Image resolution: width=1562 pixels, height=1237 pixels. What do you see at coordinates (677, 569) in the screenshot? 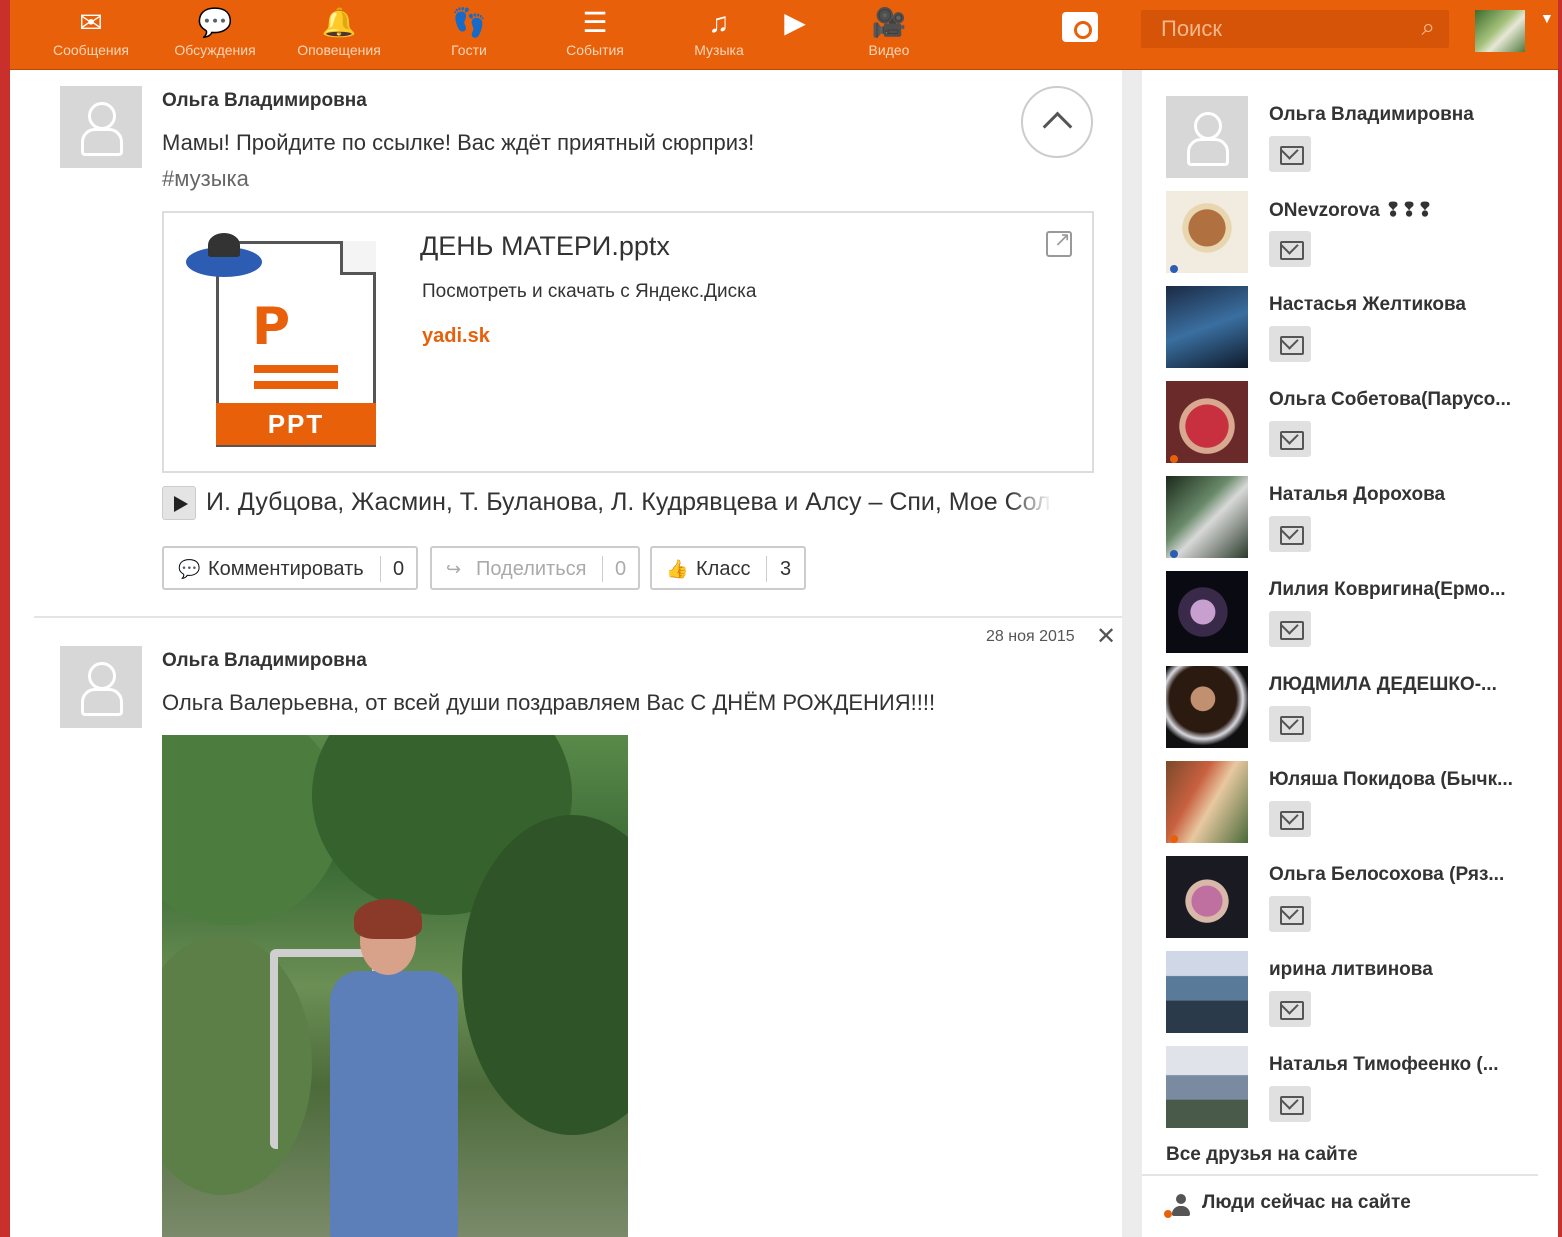
I see `thumbs-up-icon: 👍` at bounding box center [677, 569].